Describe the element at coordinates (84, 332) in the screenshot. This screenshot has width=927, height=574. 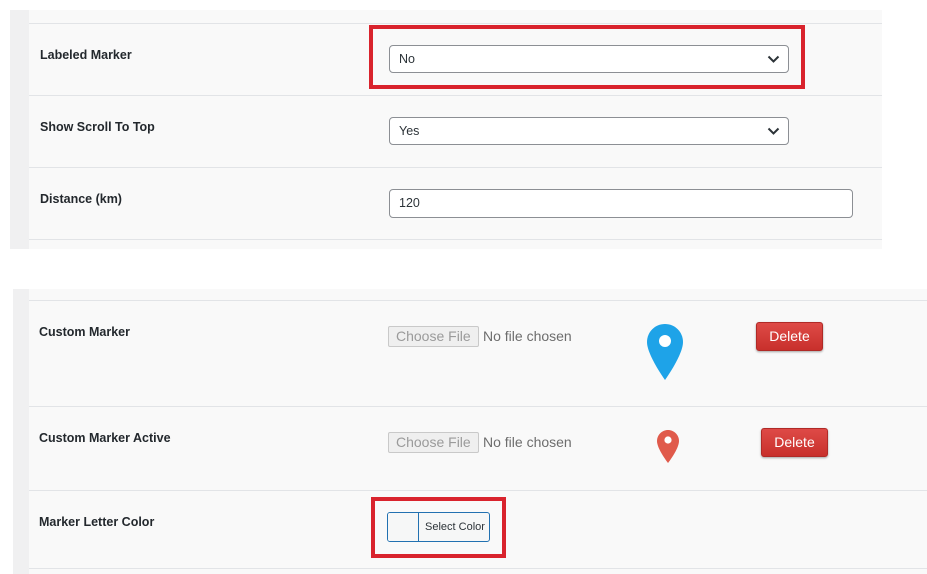
I see `custom-marker-label: Custom Marker` at that location.